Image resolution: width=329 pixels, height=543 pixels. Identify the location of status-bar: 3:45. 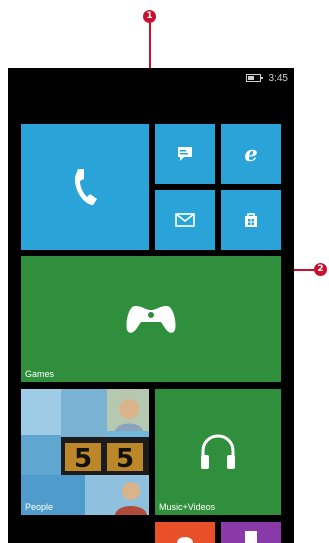
(266, 78).